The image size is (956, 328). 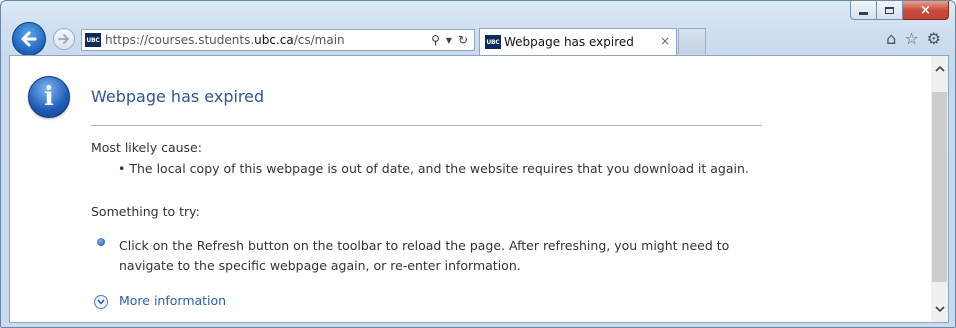 I want to click on forward-button, so click(x=64, y=39).